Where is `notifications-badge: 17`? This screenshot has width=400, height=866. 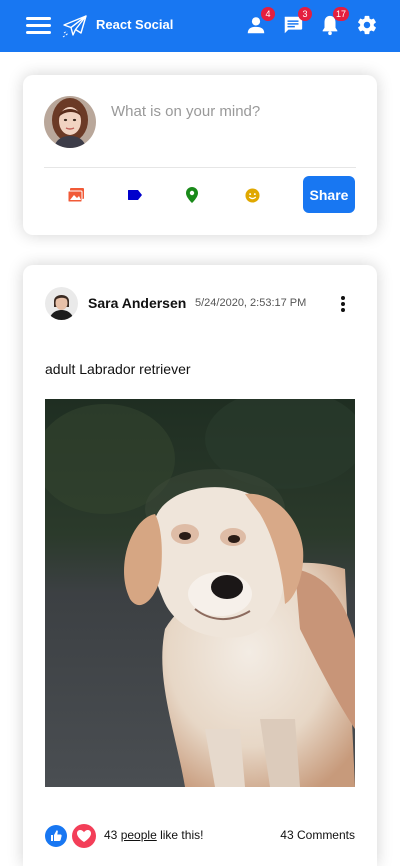 notifications-badge: 17 is located at coordinates (340, 14).